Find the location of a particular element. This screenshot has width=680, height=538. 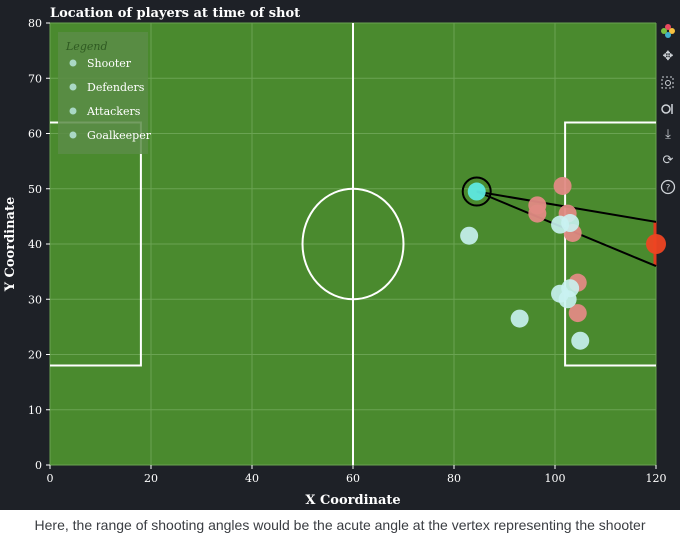

y-tick-label: 80 is located at coordinates (35, 23).